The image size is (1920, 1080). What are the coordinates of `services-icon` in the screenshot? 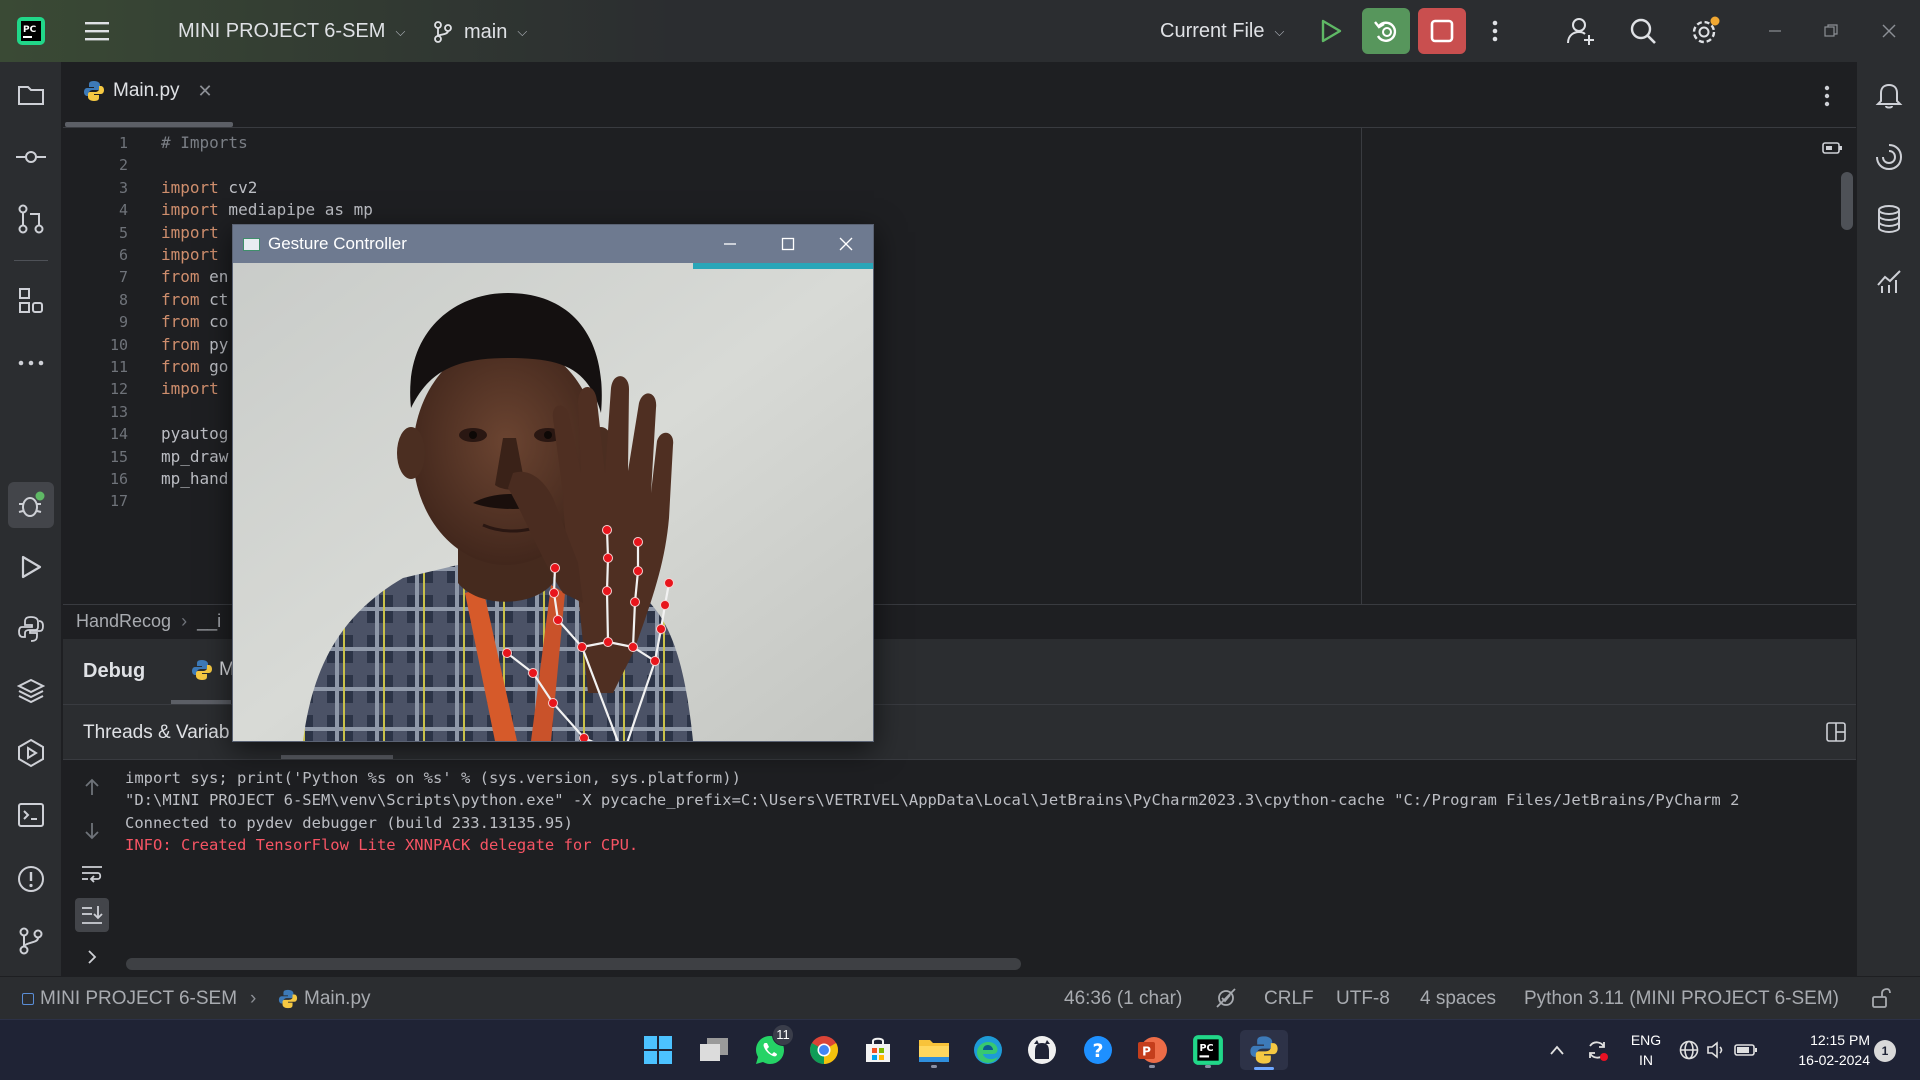 It's located at (31, 753).